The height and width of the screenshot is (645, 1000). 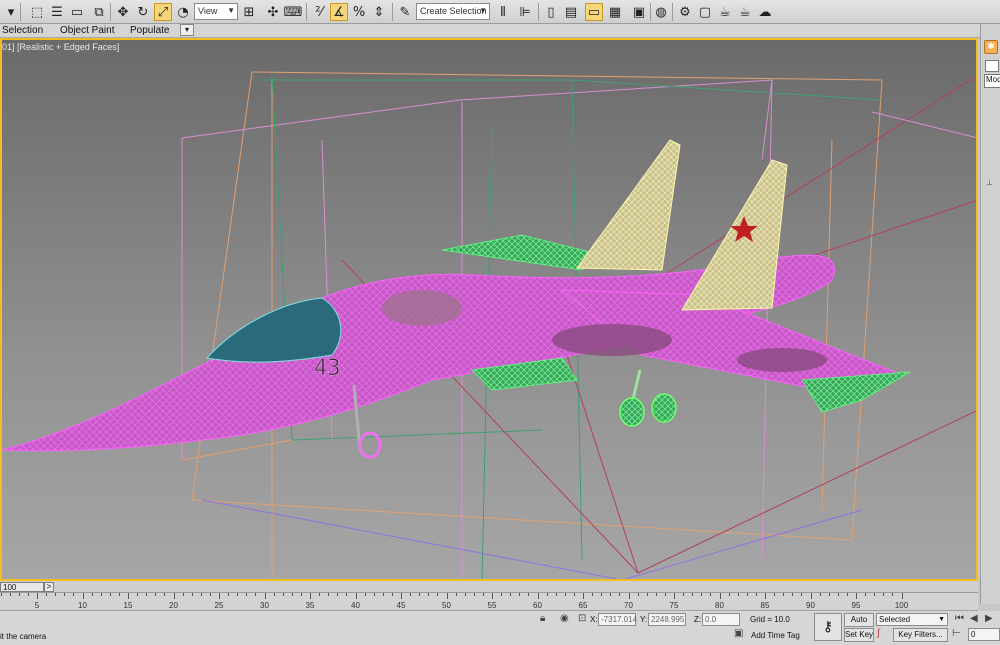 What do you see at coordinates (564, 618) in the screenshot?
I see `isolate-icon: ◉` at bounding box center [564, 618].